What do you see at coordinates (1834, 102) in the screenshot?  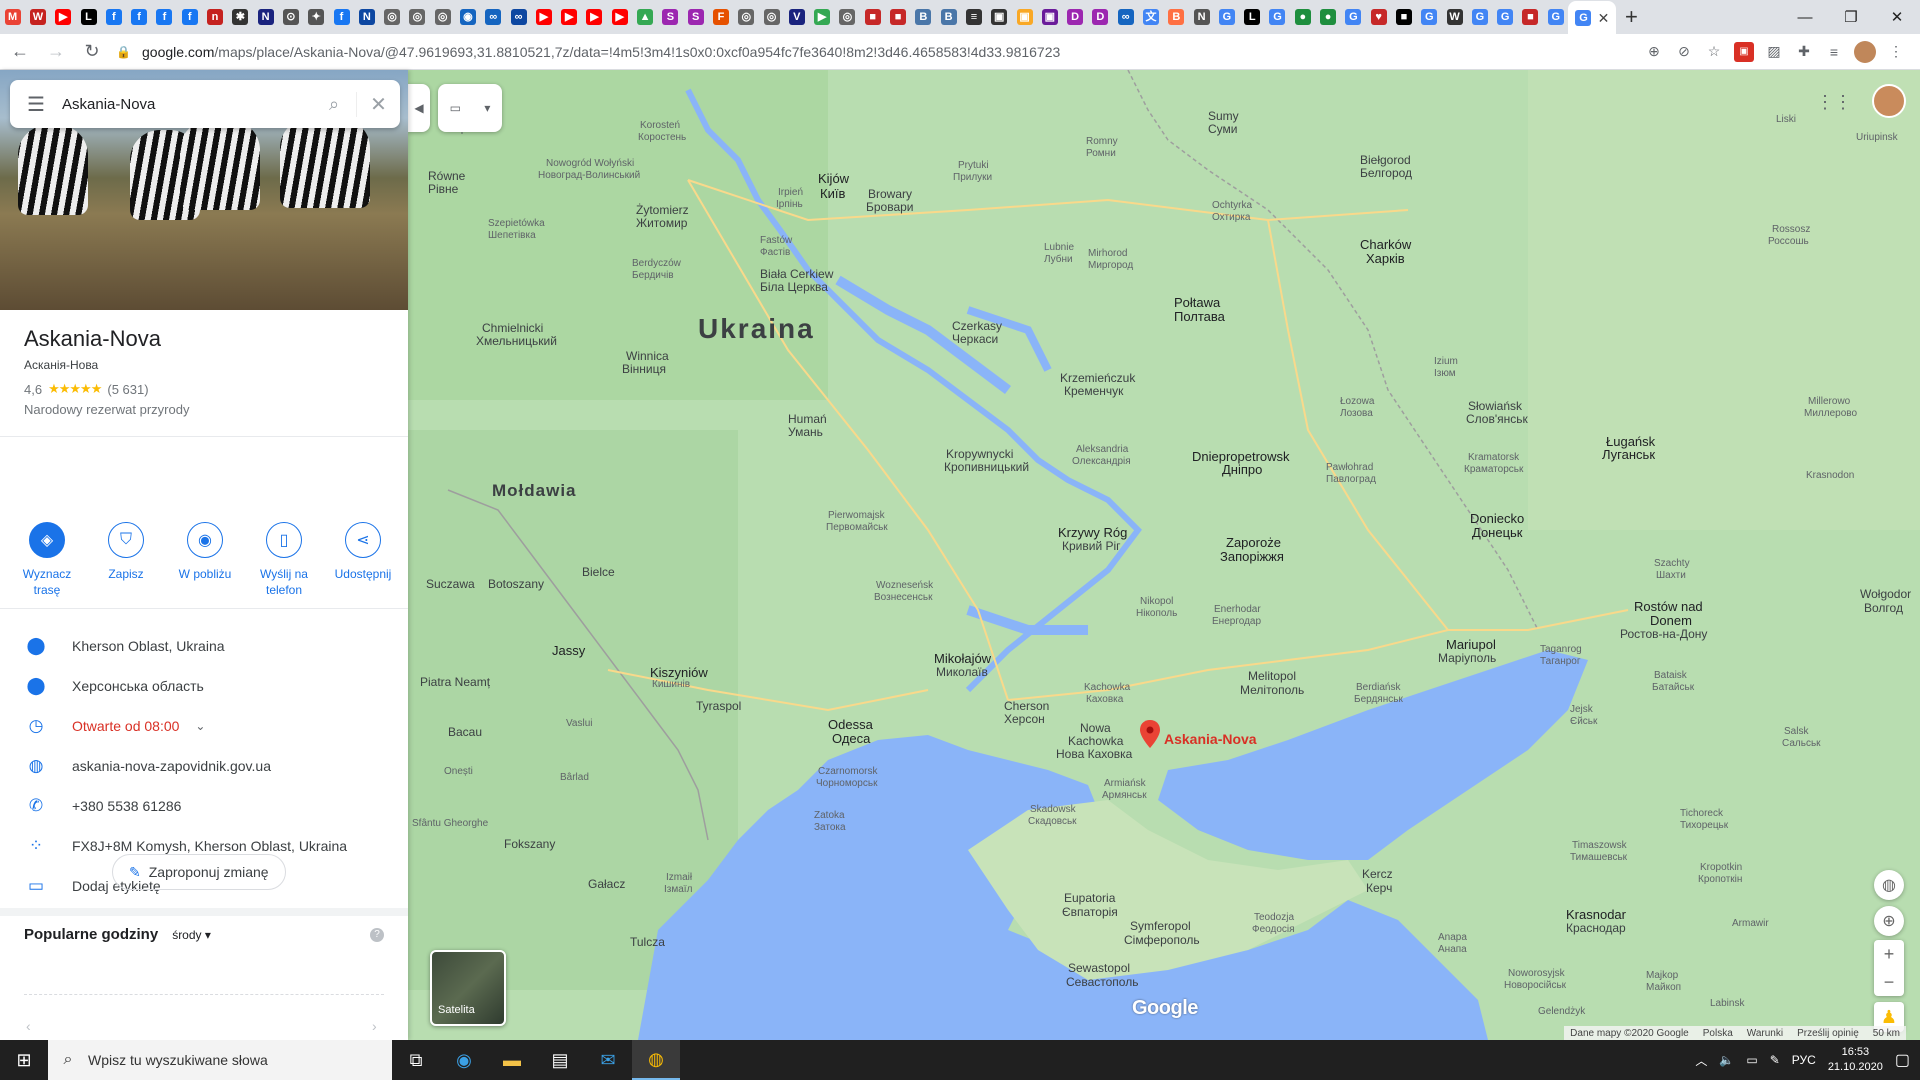 I see `apps-grid-icon: ⋮⋮` at bounding box center [1834, 102].